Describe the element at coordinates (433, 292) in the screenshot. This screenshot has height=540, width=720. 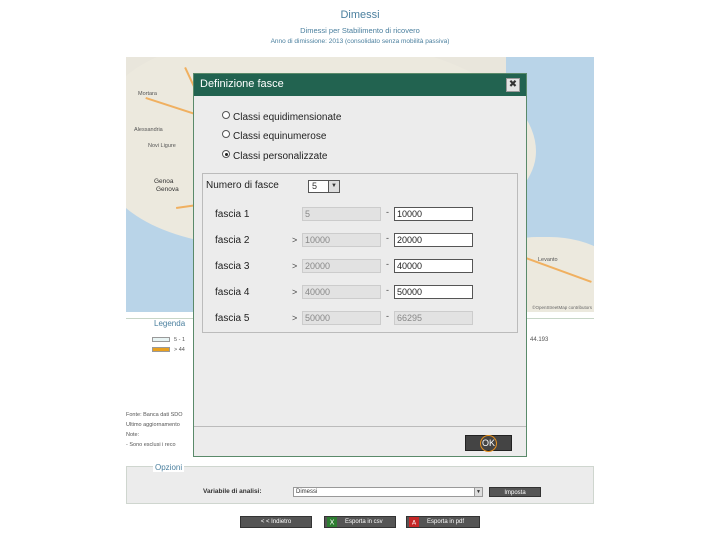
I see `band-to-field: 50000` at that location.